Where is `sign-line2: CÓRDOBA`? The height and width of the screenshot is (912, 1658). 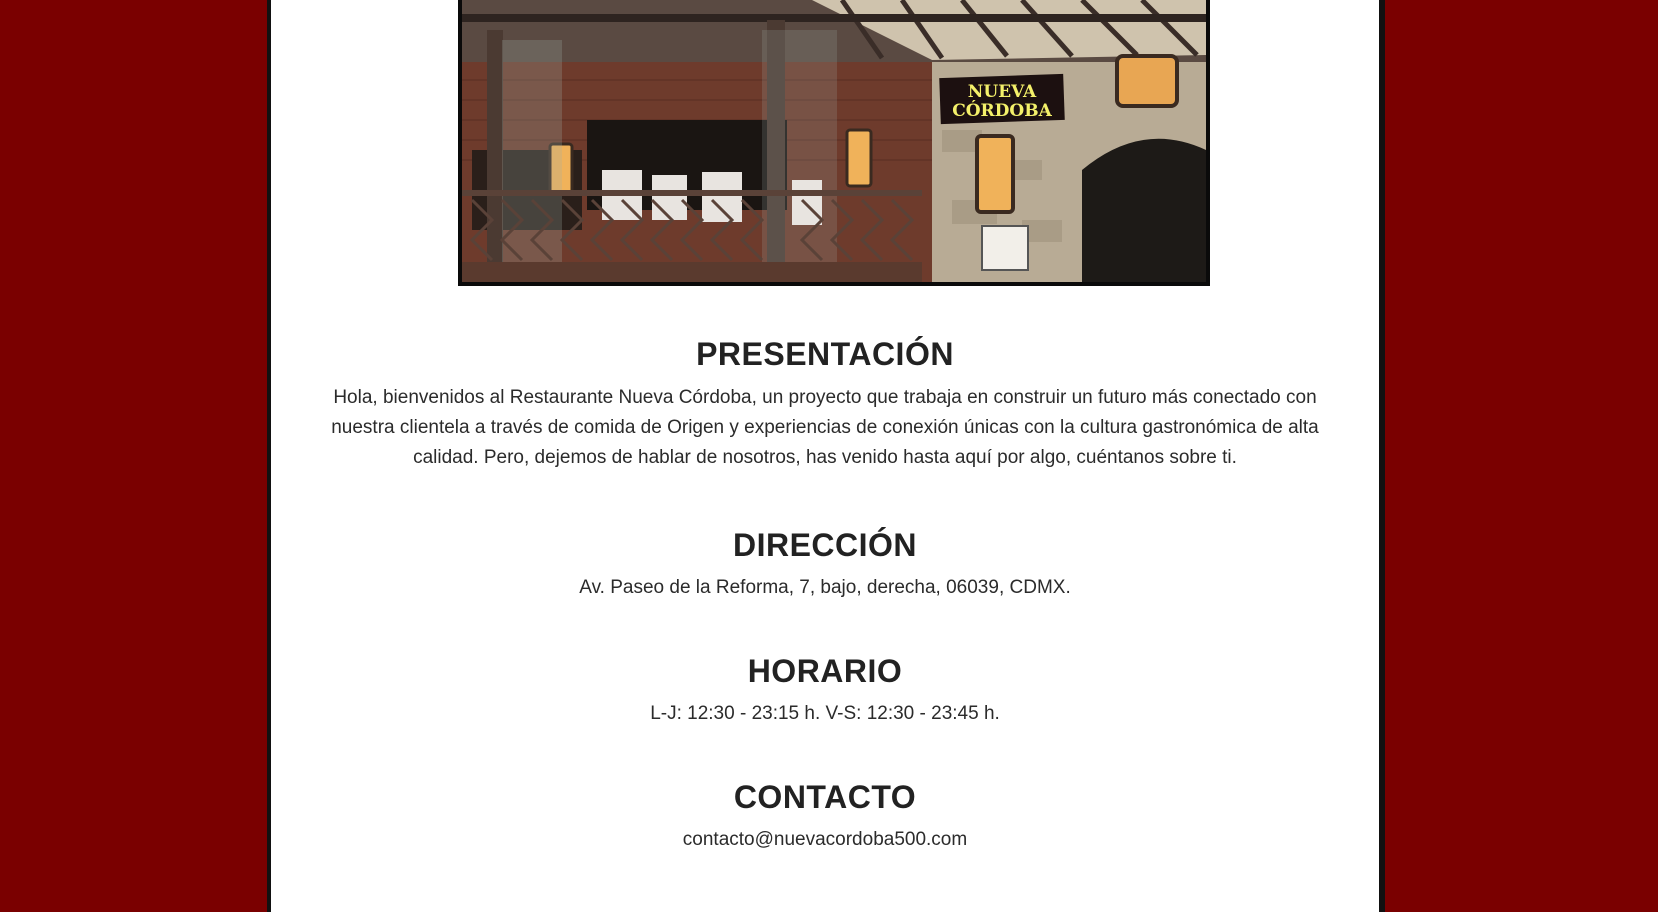
sign-line2: CÓRDOBA is located at coordinates (1002, 110).